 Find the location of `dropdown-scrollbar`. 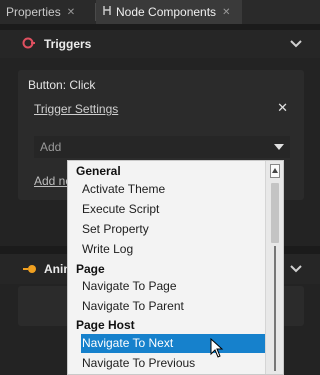

dropdown-scrollbar is located at coordinates (274, 267).